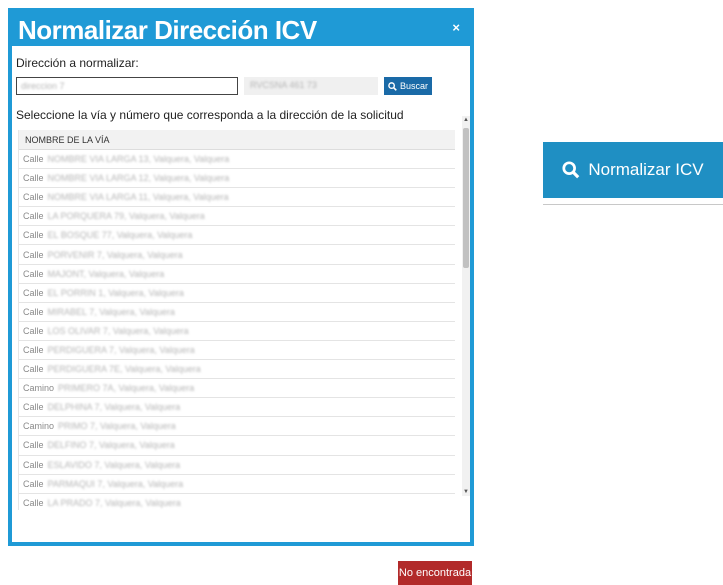 Image resolution: width=723 pixels, height=585 pixels. What do you see at coordinates (413, 86) in the screenshot?
I see `search-button-label: Buscar` at bounding box center [413, 86].